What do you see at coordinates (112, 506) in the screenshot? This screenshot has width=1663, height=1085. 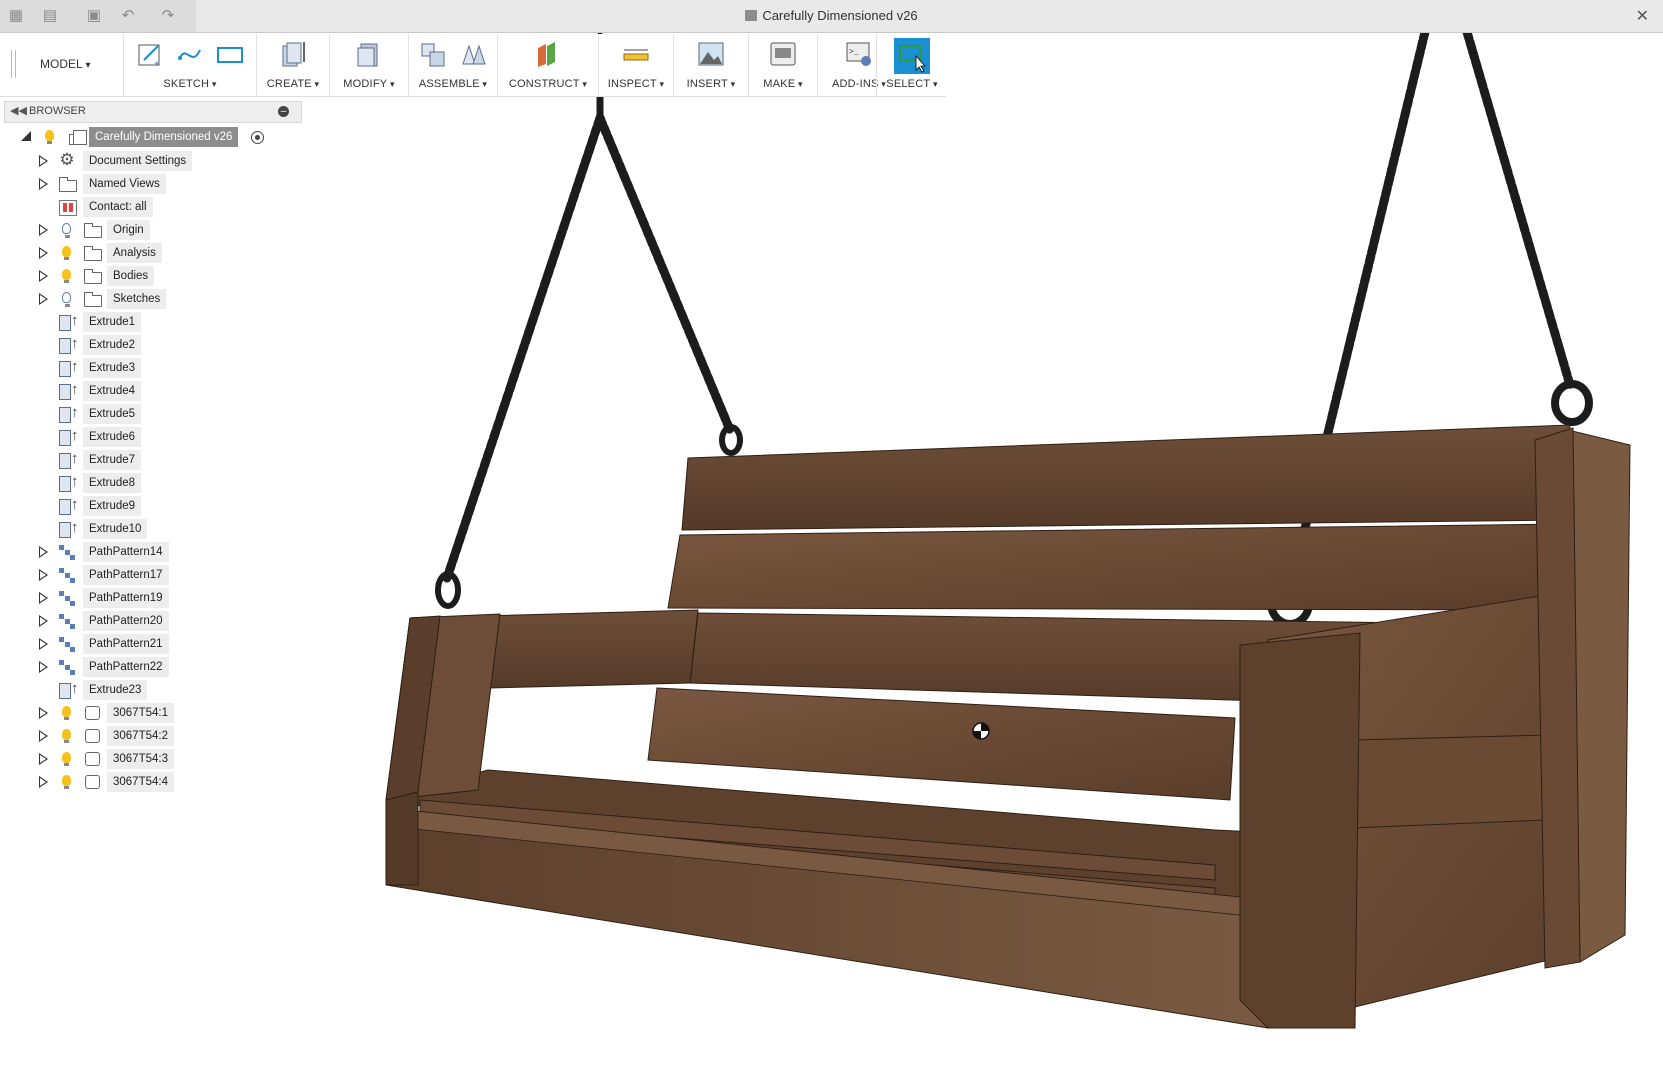 I see `tree-item-label: Extrude9` at bounding box center [112, 506].